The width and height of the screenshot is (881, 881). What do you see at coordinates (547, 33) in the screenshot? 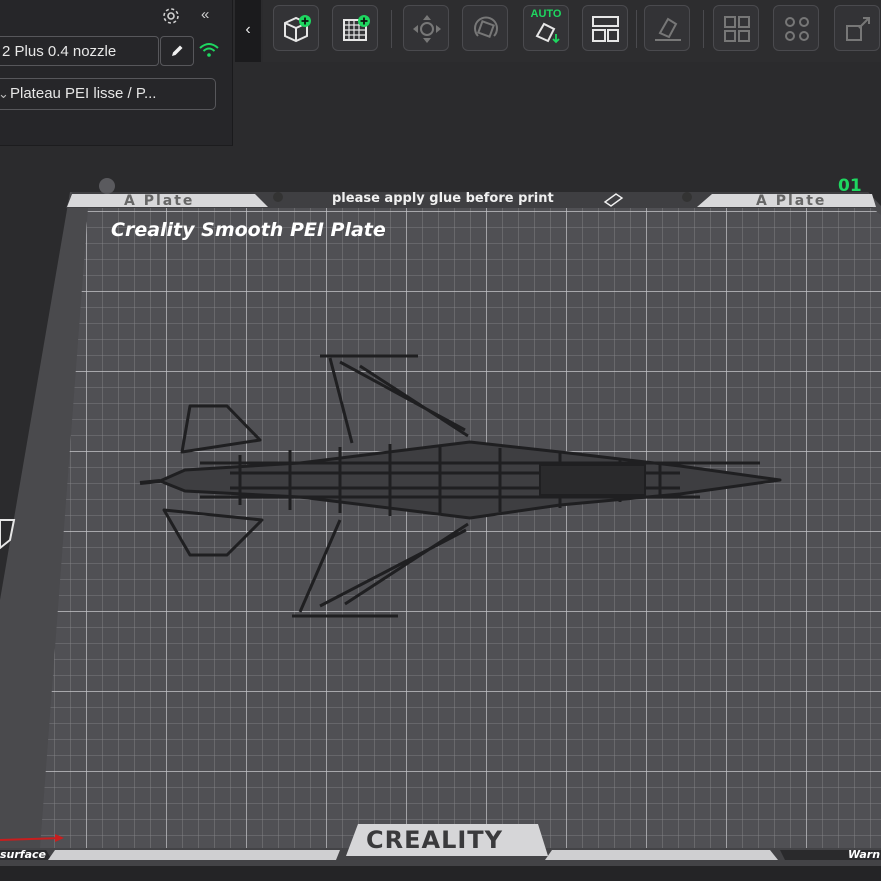
I see `auto-orient-icon` at bounding box center [547, 33].